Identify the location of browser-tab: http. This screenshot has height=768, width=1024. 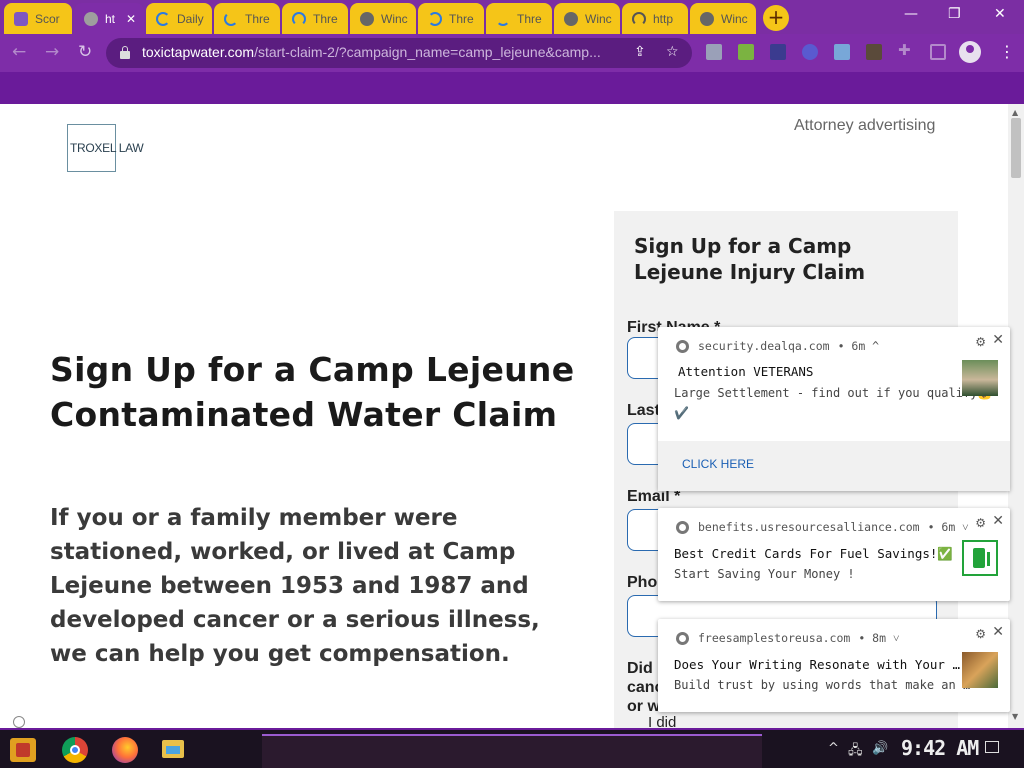
(655, 18).